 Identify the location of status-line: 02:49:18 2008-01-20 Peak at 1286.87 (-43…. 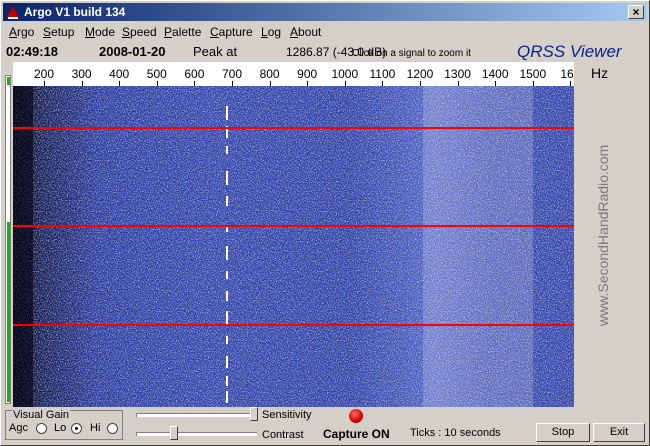
(325, 52).